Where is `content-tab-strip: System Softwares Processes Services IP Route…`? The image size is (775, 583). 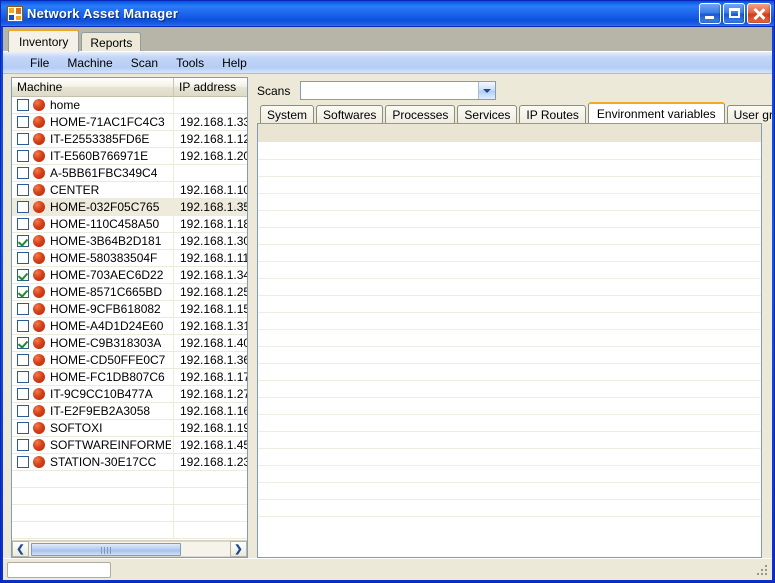 content-tab-strip: System Softwares Processes Services IP Route… is located at coordinates (514, 112).